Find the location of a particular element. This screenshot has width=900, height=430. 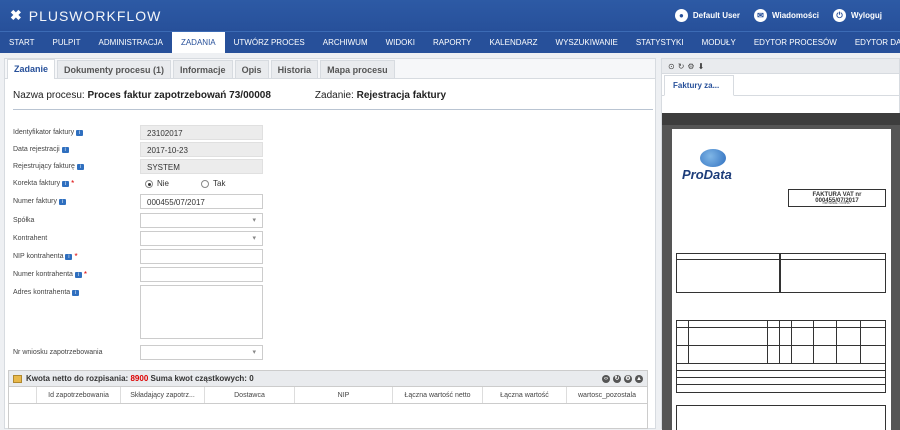

tab-historia: Historia is located at coordinates (294, 69).